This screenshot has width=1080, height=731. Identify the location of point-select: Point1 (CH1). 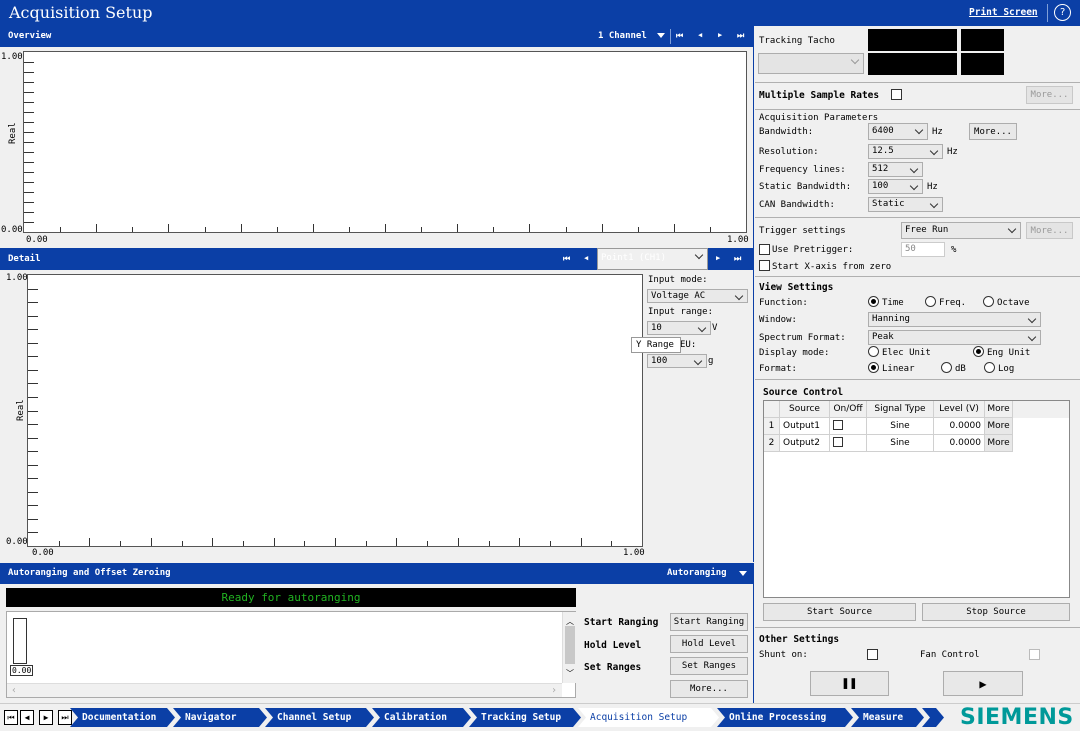
(652, 259).